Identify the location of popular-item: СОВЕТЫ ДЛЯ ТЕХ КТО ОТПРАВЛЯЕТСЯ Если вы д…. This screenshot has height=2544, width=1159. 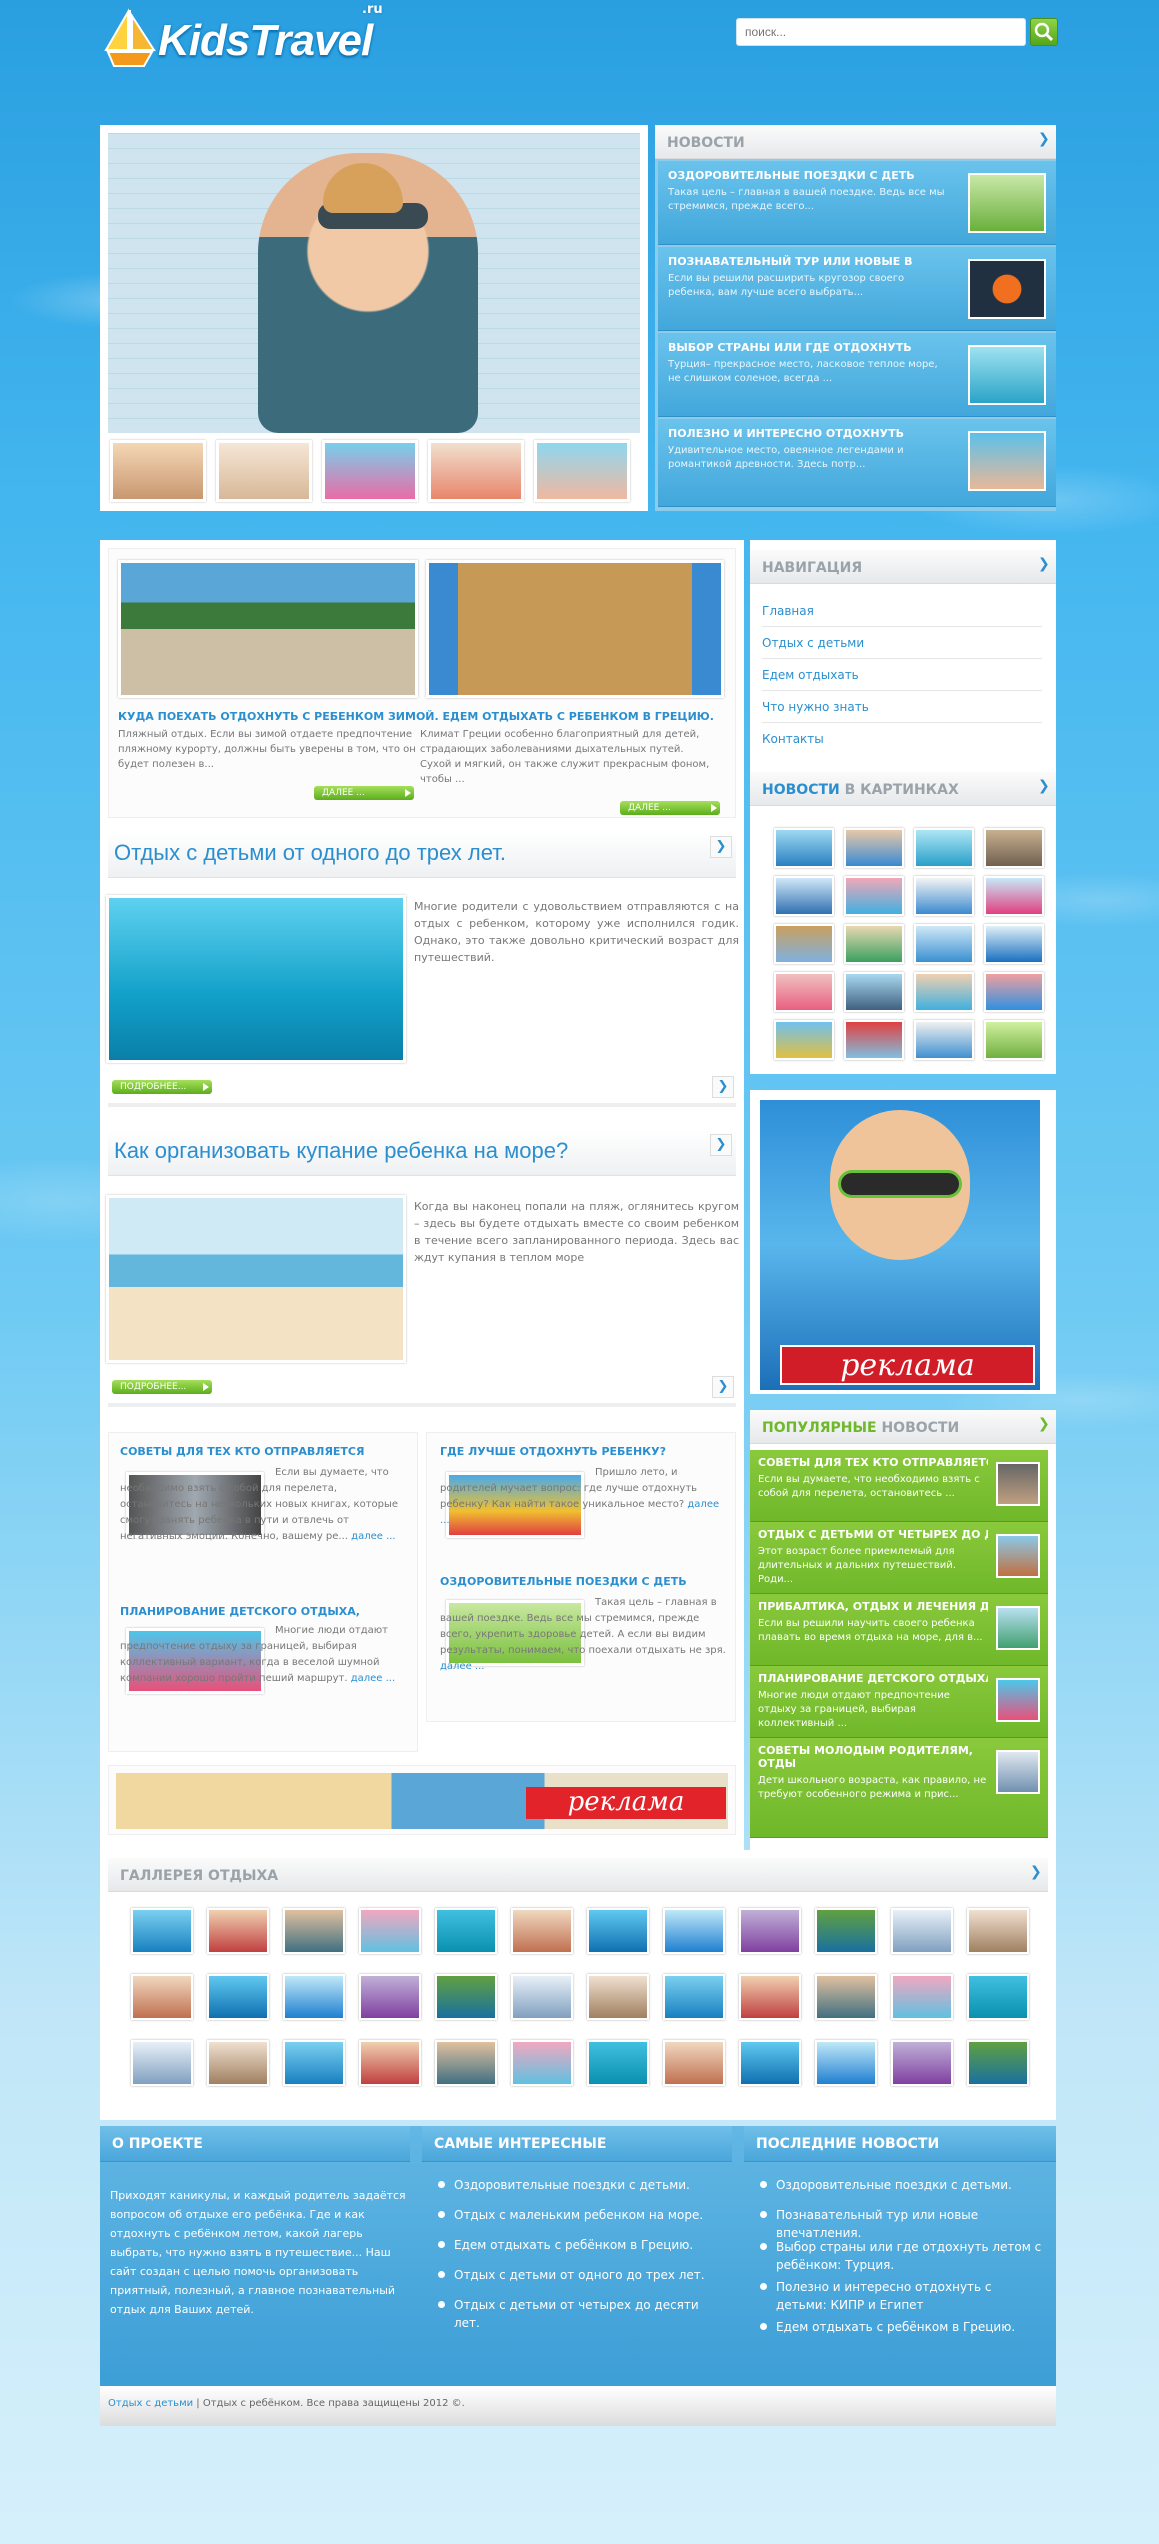
(899, 1486).